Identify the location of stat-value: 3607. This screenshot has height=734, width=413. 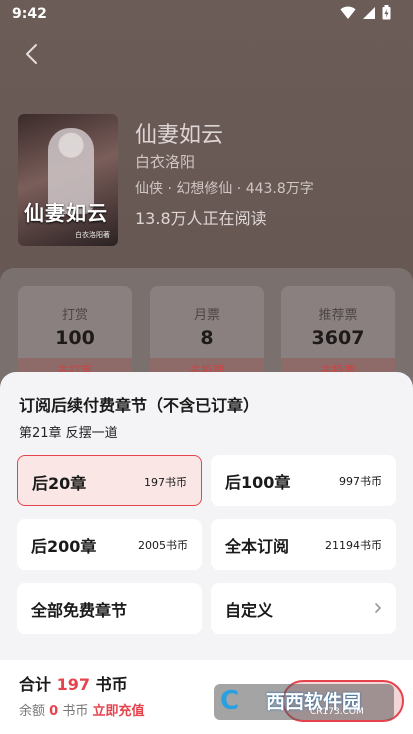
(338, 338).